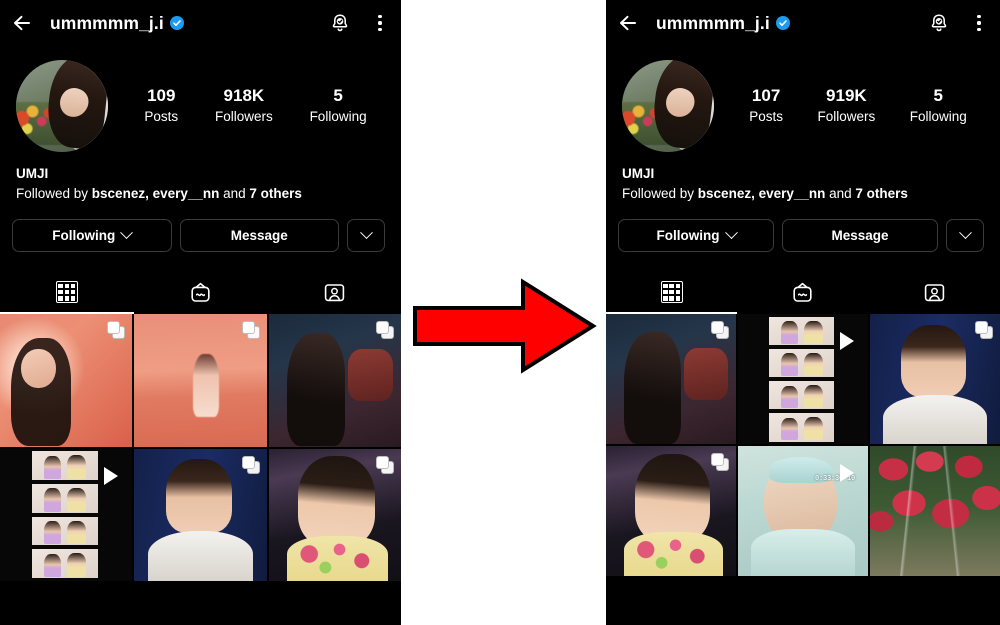 The image size is (1000, 625). I want to click on after-display-name: UMJI, so click(638, 173).